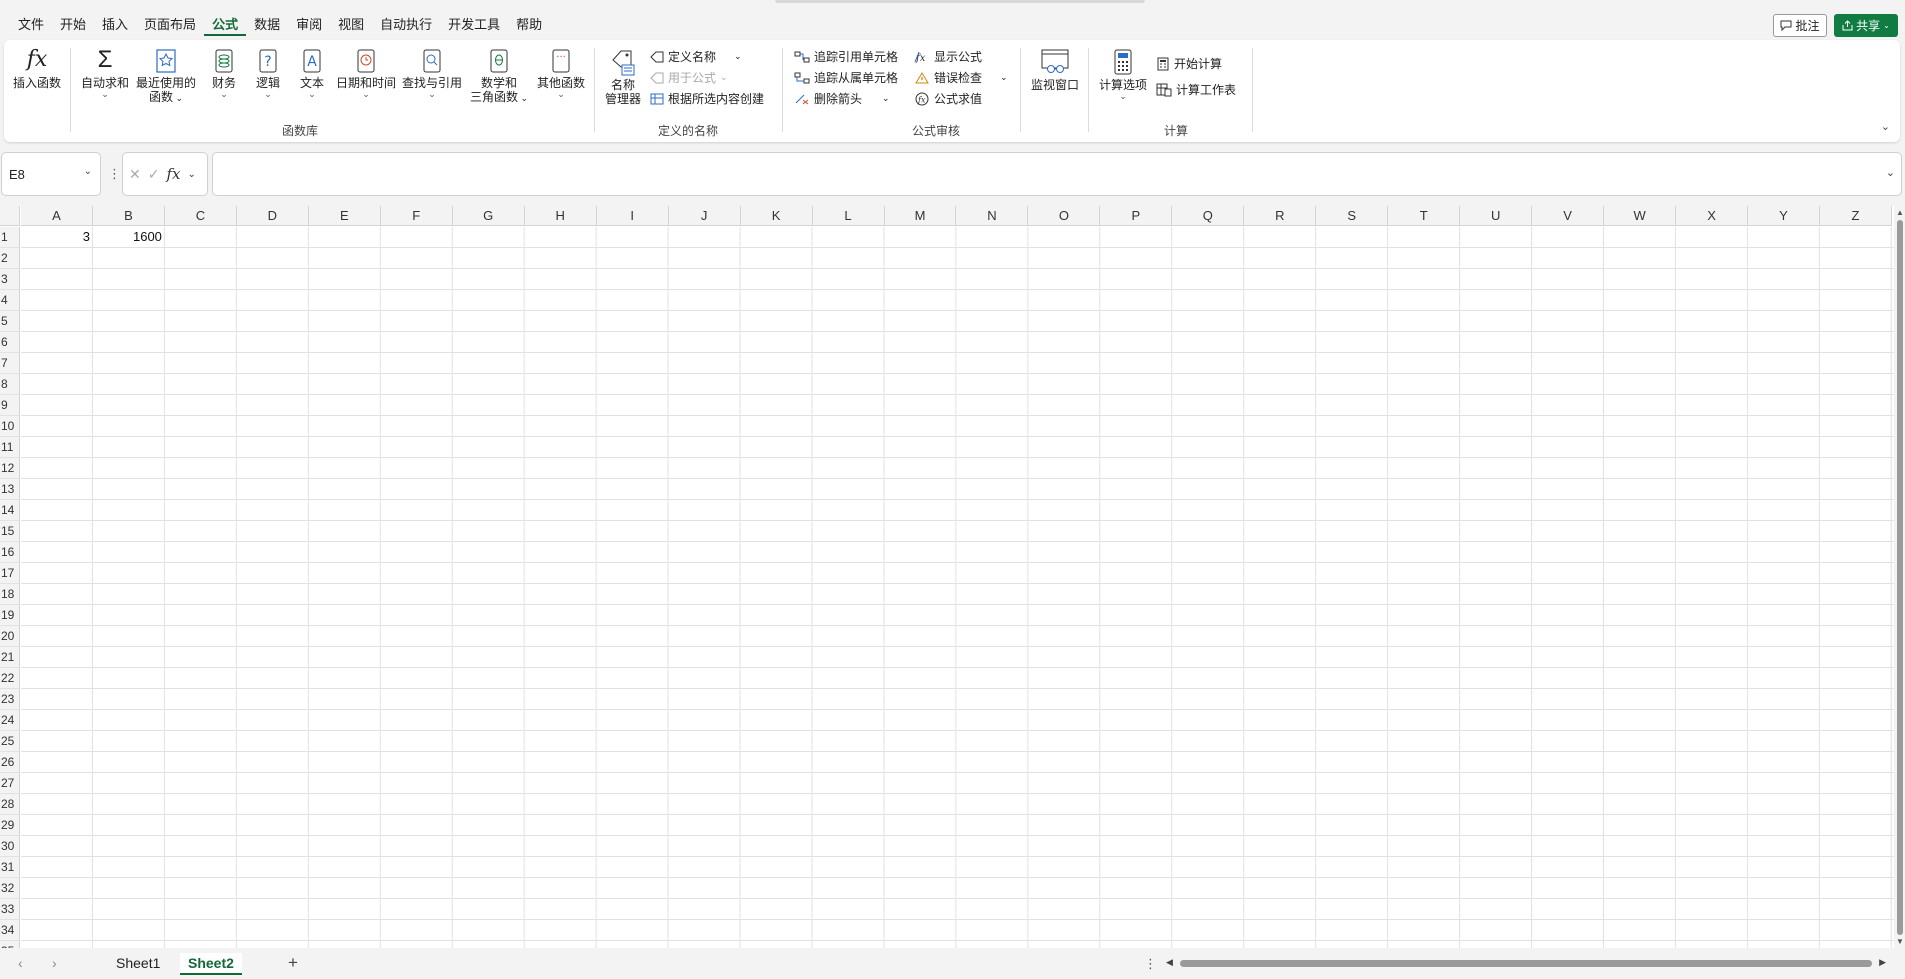  What do you see at coordinates (1496, 216) in the screenshot?
I see `column-header: U` at bounding box center [1496, 216].